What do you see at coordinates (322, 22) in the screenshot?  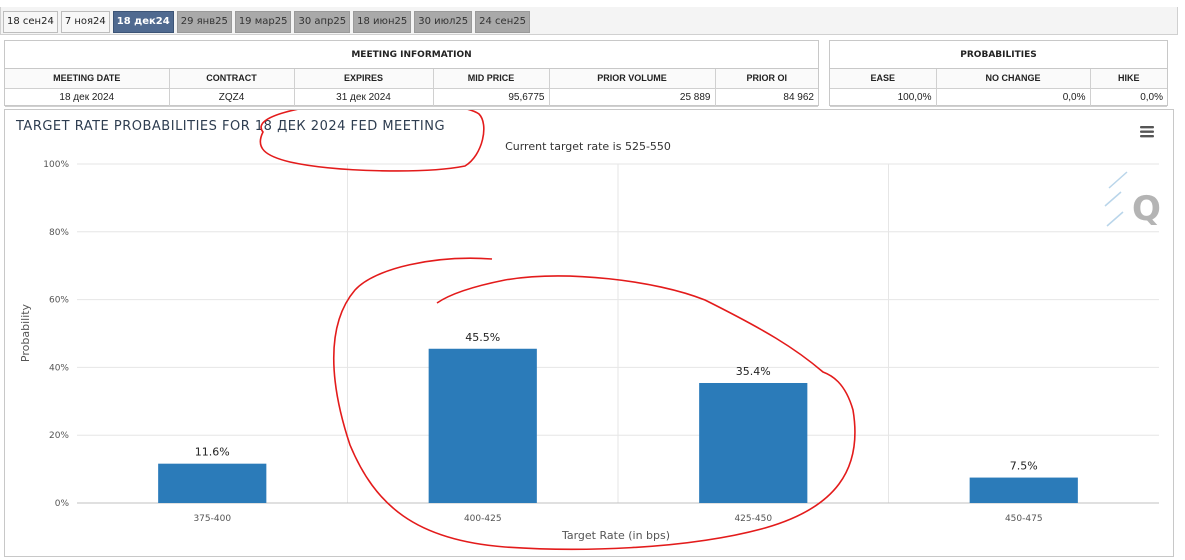 I see `tab-5: 30 апр25` at bounding box center [322, 22].